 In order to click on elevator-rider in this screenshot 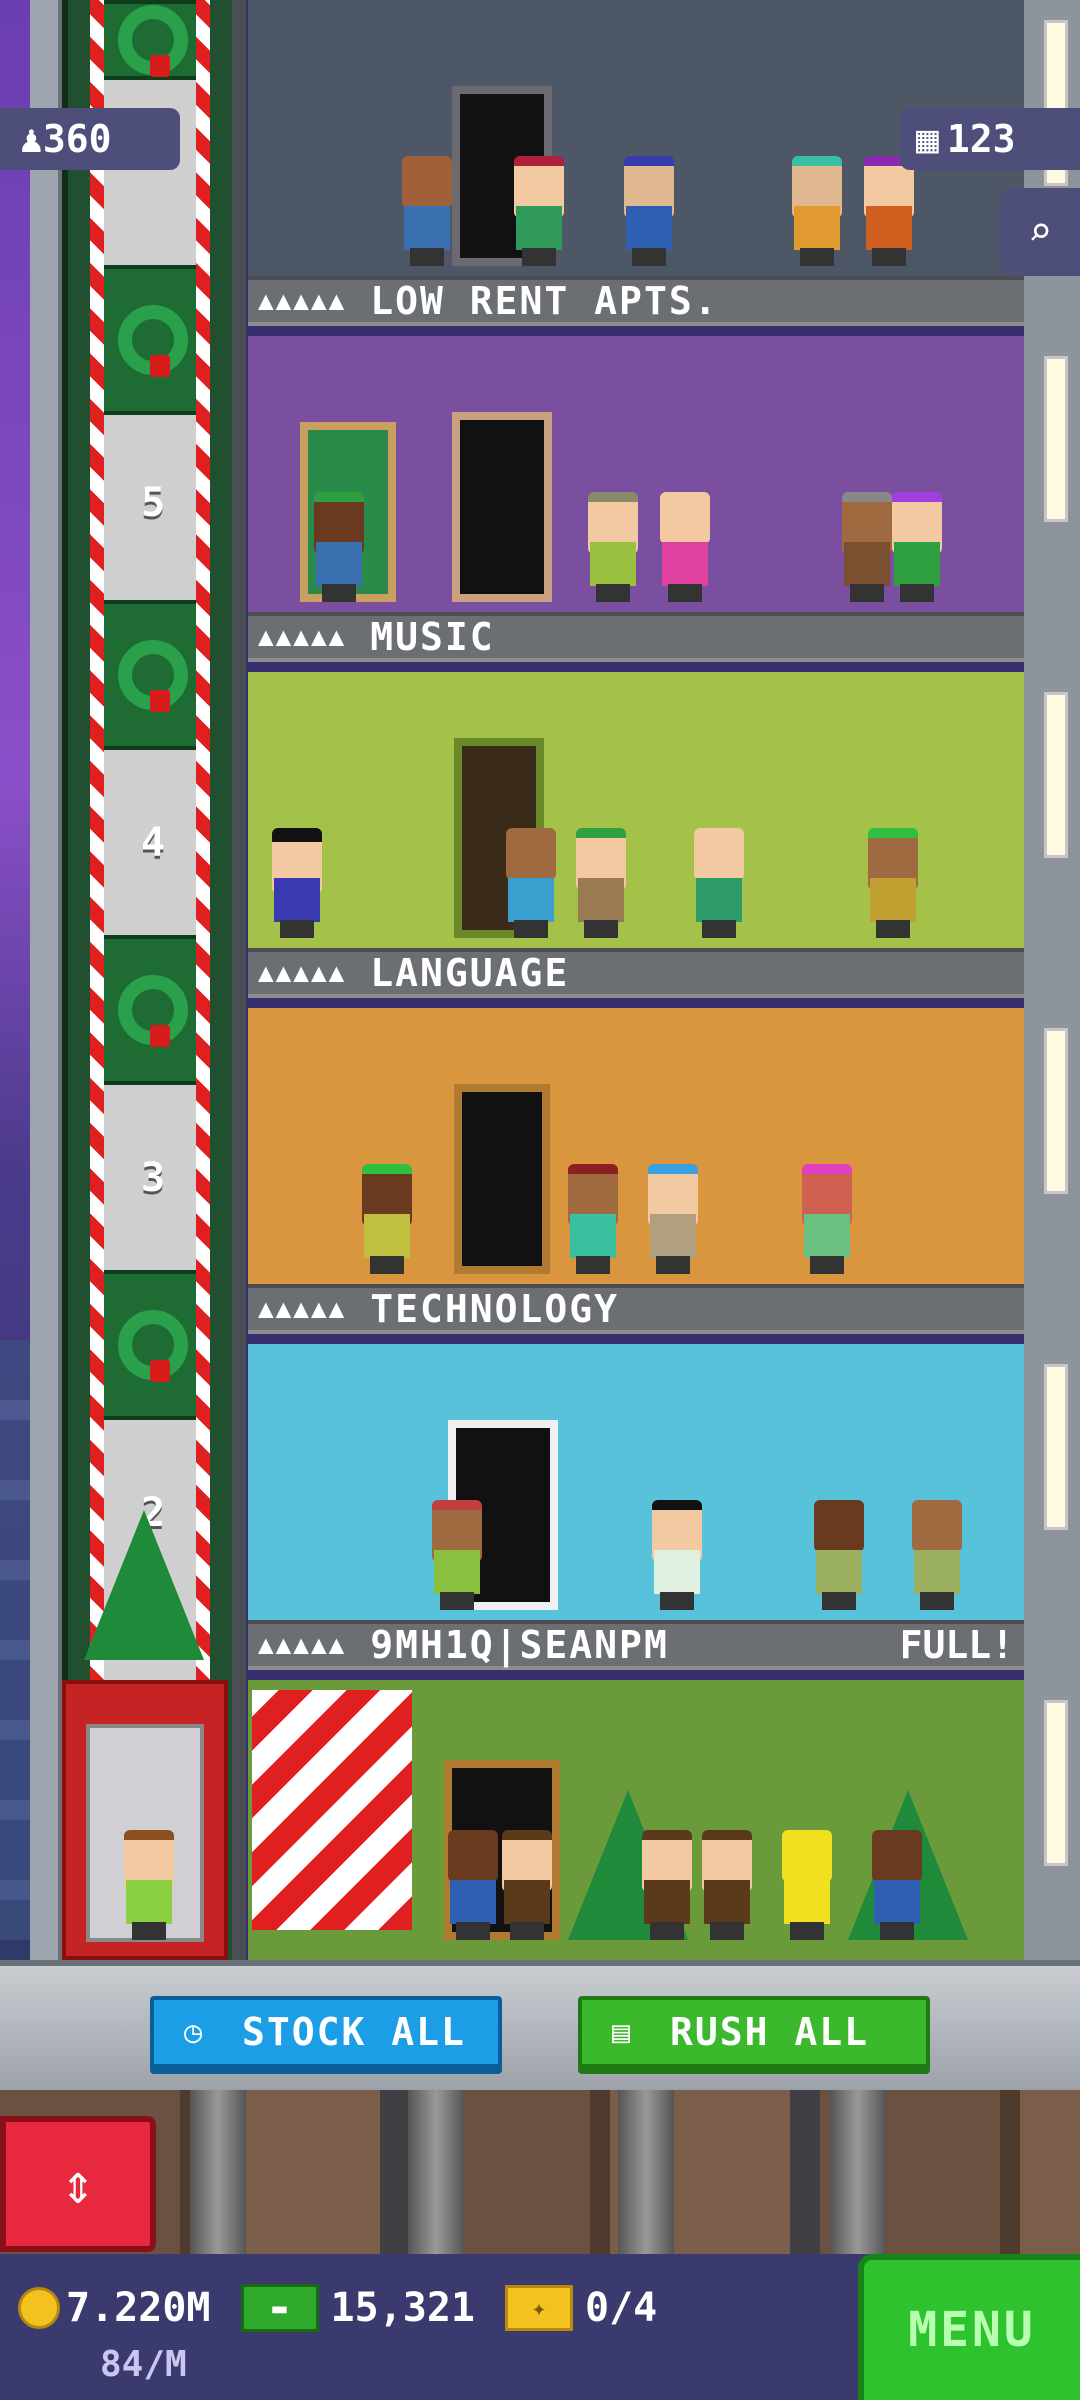, I will do `click(149, 1885)`.